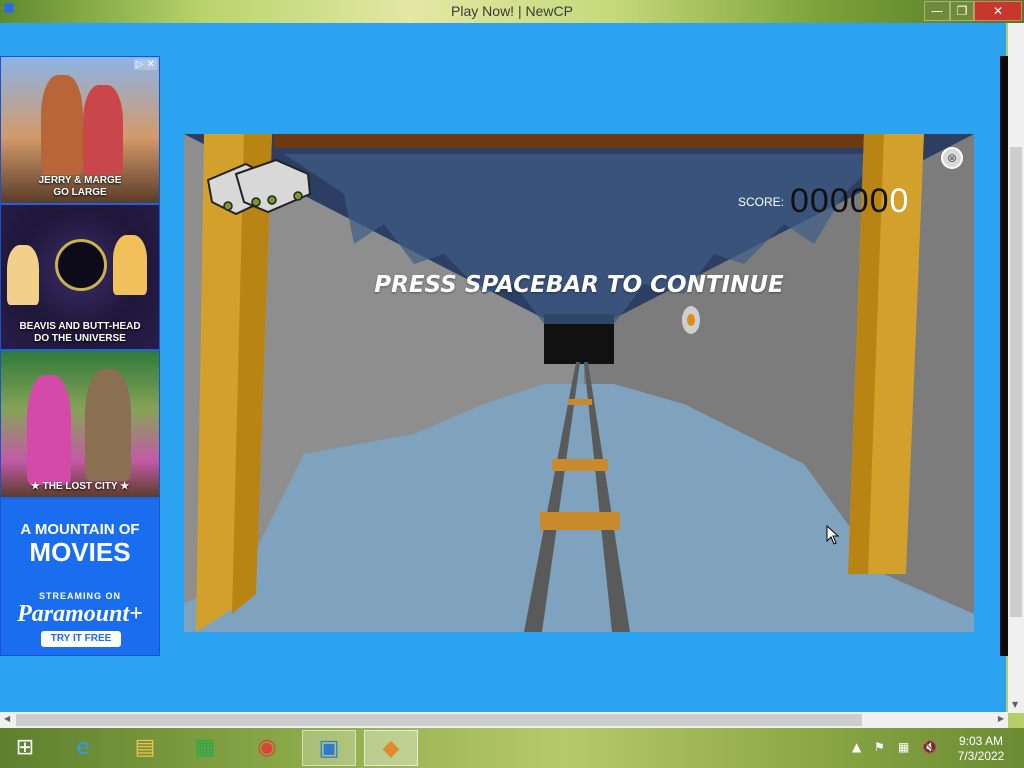 The image size is (1024, 768). I want to click on game-close-icon: ⊗, so click(952, 158).